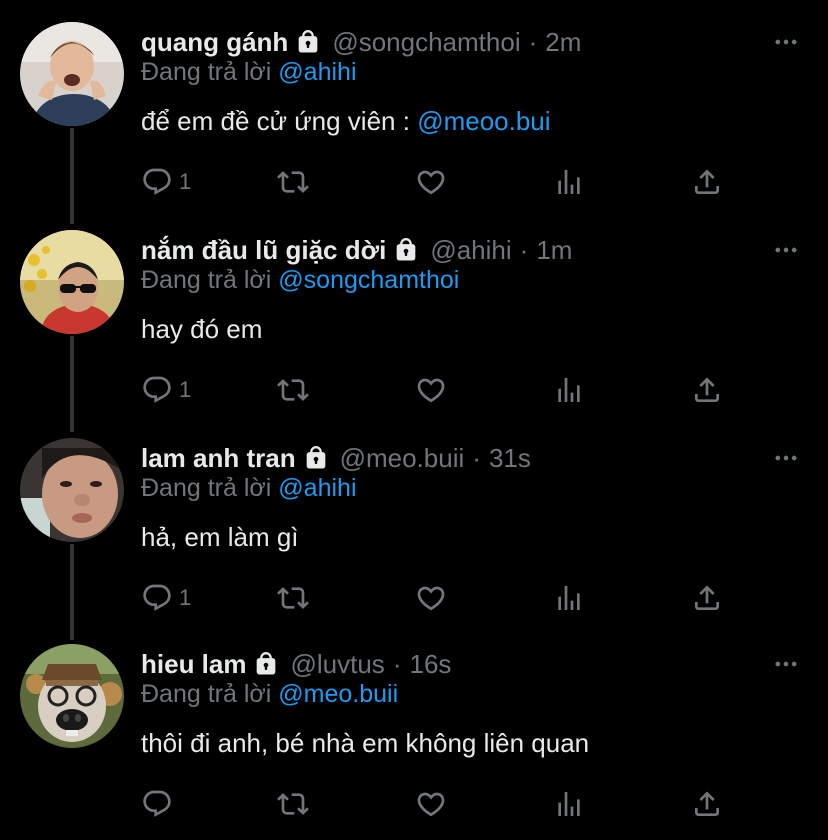 This screenshot has height=840, width=828. I want to click on display-name: lam anh tran, so click(218, 458).